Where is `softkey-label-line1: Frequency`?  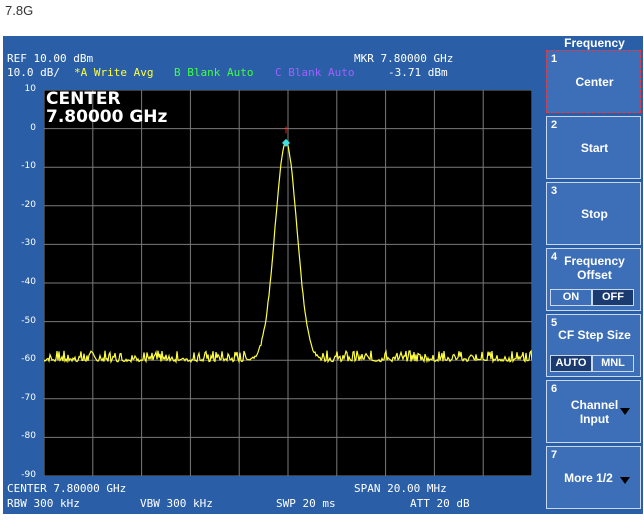 softkey-label-line1: Frequency is located at coordinates (594, 261).